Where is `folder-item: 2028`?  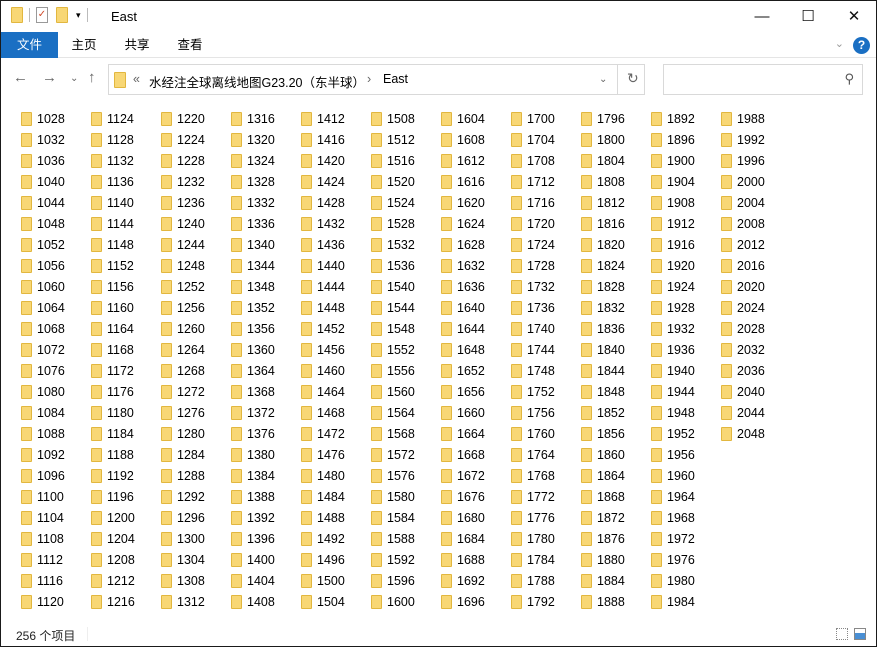
folder-item: 2028 is located at coordinates (756, 328).